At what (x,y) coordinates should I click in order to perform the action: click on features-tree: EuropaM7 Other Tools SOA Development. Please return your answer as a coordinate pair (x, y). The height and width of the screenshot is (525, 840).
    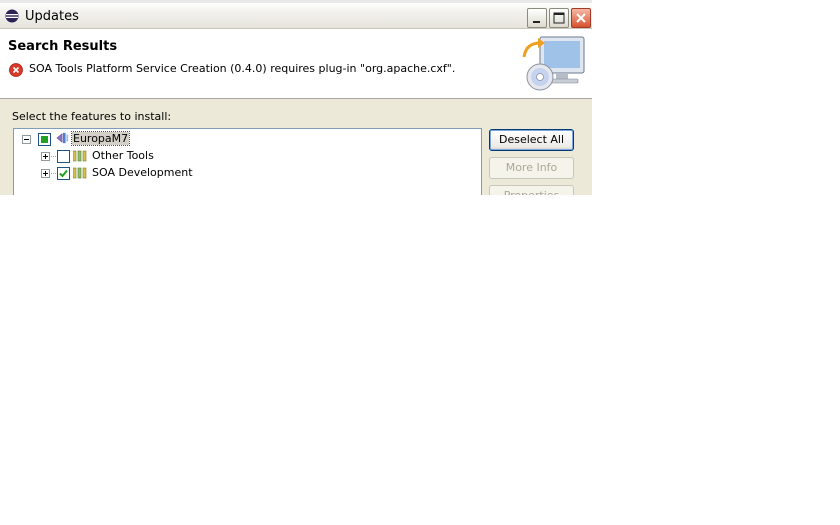
    Looking at the image, I should click on (247, 161).